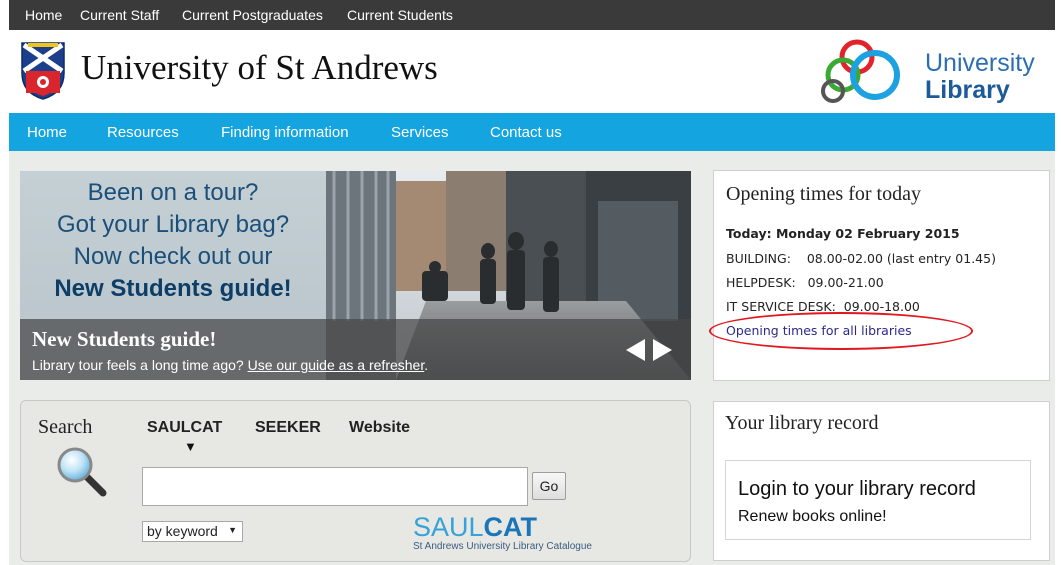 The width and height of the screenshot is (1061, 565). What do you see at coordinates (173, 256) in the screenshot?
I see `promo-line: Now check out our` at bounding box center [173, 256].